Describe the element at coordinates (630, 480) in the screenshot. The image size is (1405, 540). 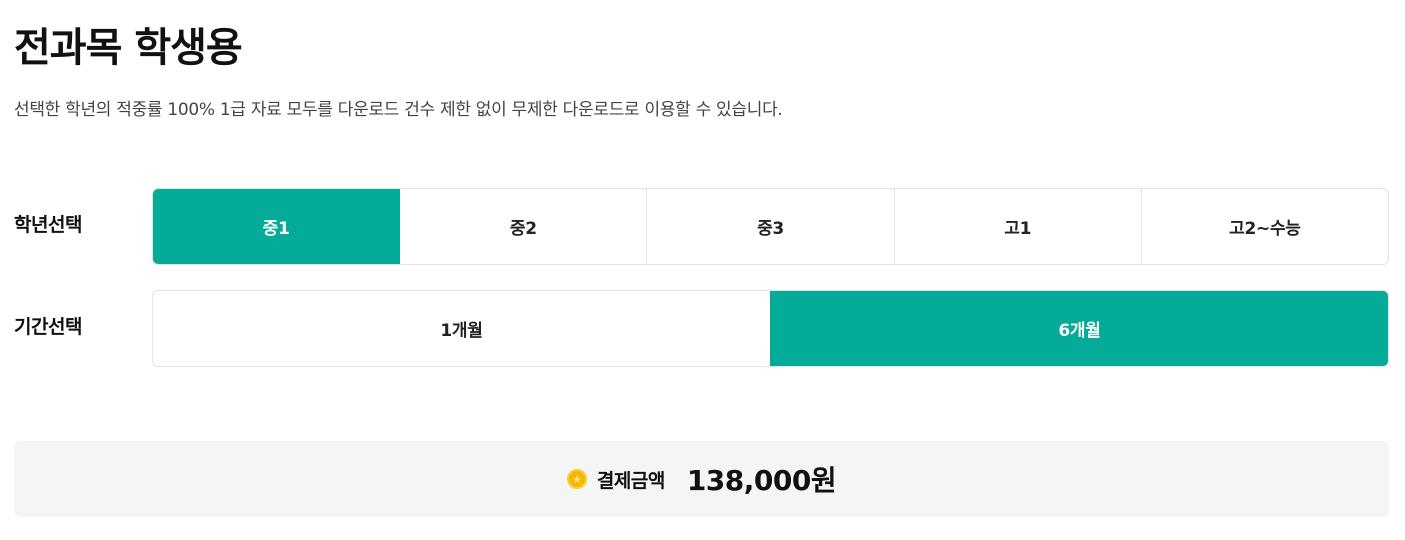
I see `payment-label: 결제금액` at that location.